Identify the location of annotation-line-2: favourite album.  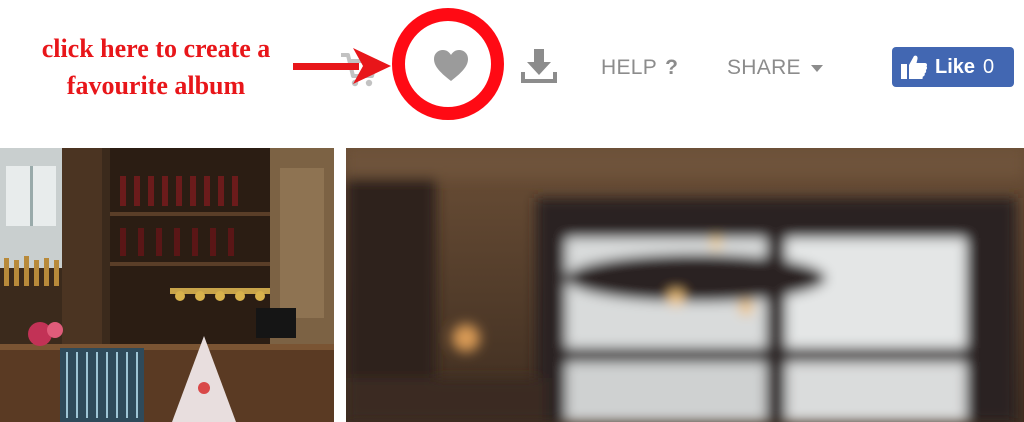
(156, 85).